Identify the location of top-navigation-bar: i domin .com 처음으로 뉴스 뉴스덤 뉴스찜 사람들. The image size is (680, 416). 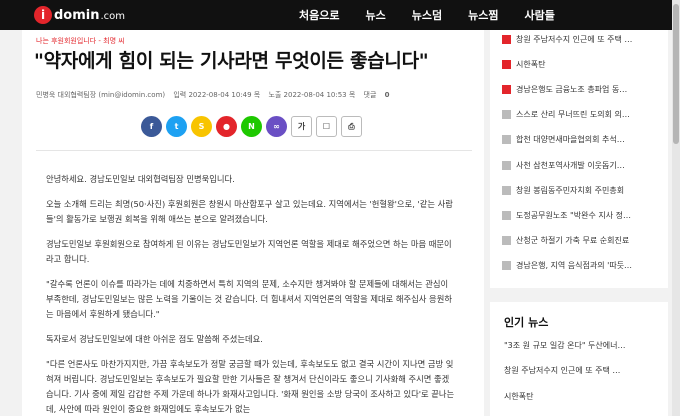
(340, 15).